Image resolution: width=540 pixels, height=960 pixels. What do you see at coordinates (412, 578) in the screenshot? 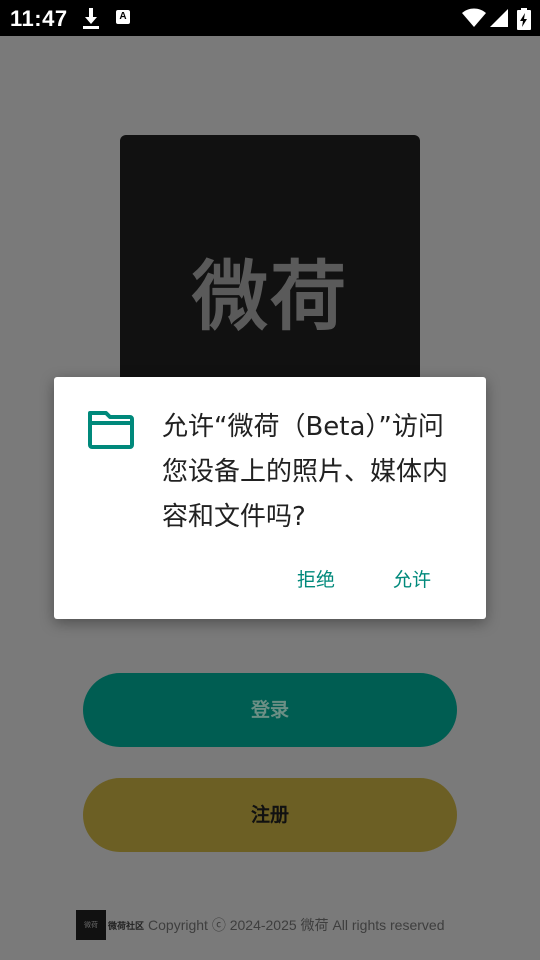
I see `allow-button: 允许` at bounding box center [412, 578].